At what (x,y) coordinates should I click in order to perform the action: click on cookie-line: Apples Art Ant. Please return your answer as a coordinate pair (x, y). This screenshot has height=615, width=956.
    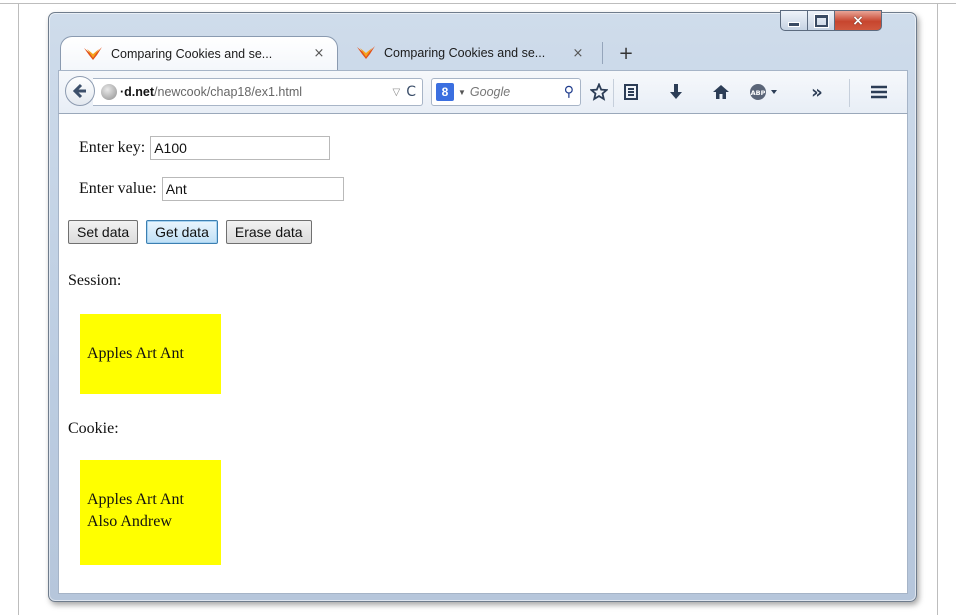
    Looking at the image, I should click on (135, 499).